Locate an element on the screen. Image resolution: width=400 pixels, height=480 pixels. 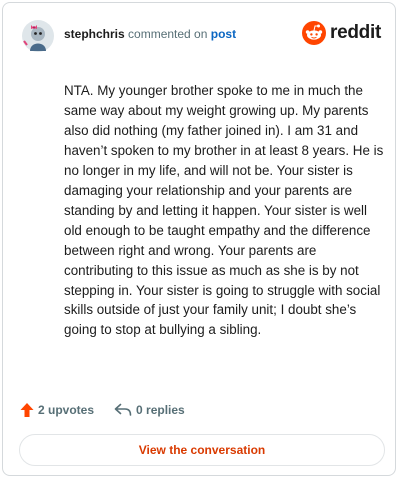
reddit-logo: reddit is located at coordinates (341, 33).